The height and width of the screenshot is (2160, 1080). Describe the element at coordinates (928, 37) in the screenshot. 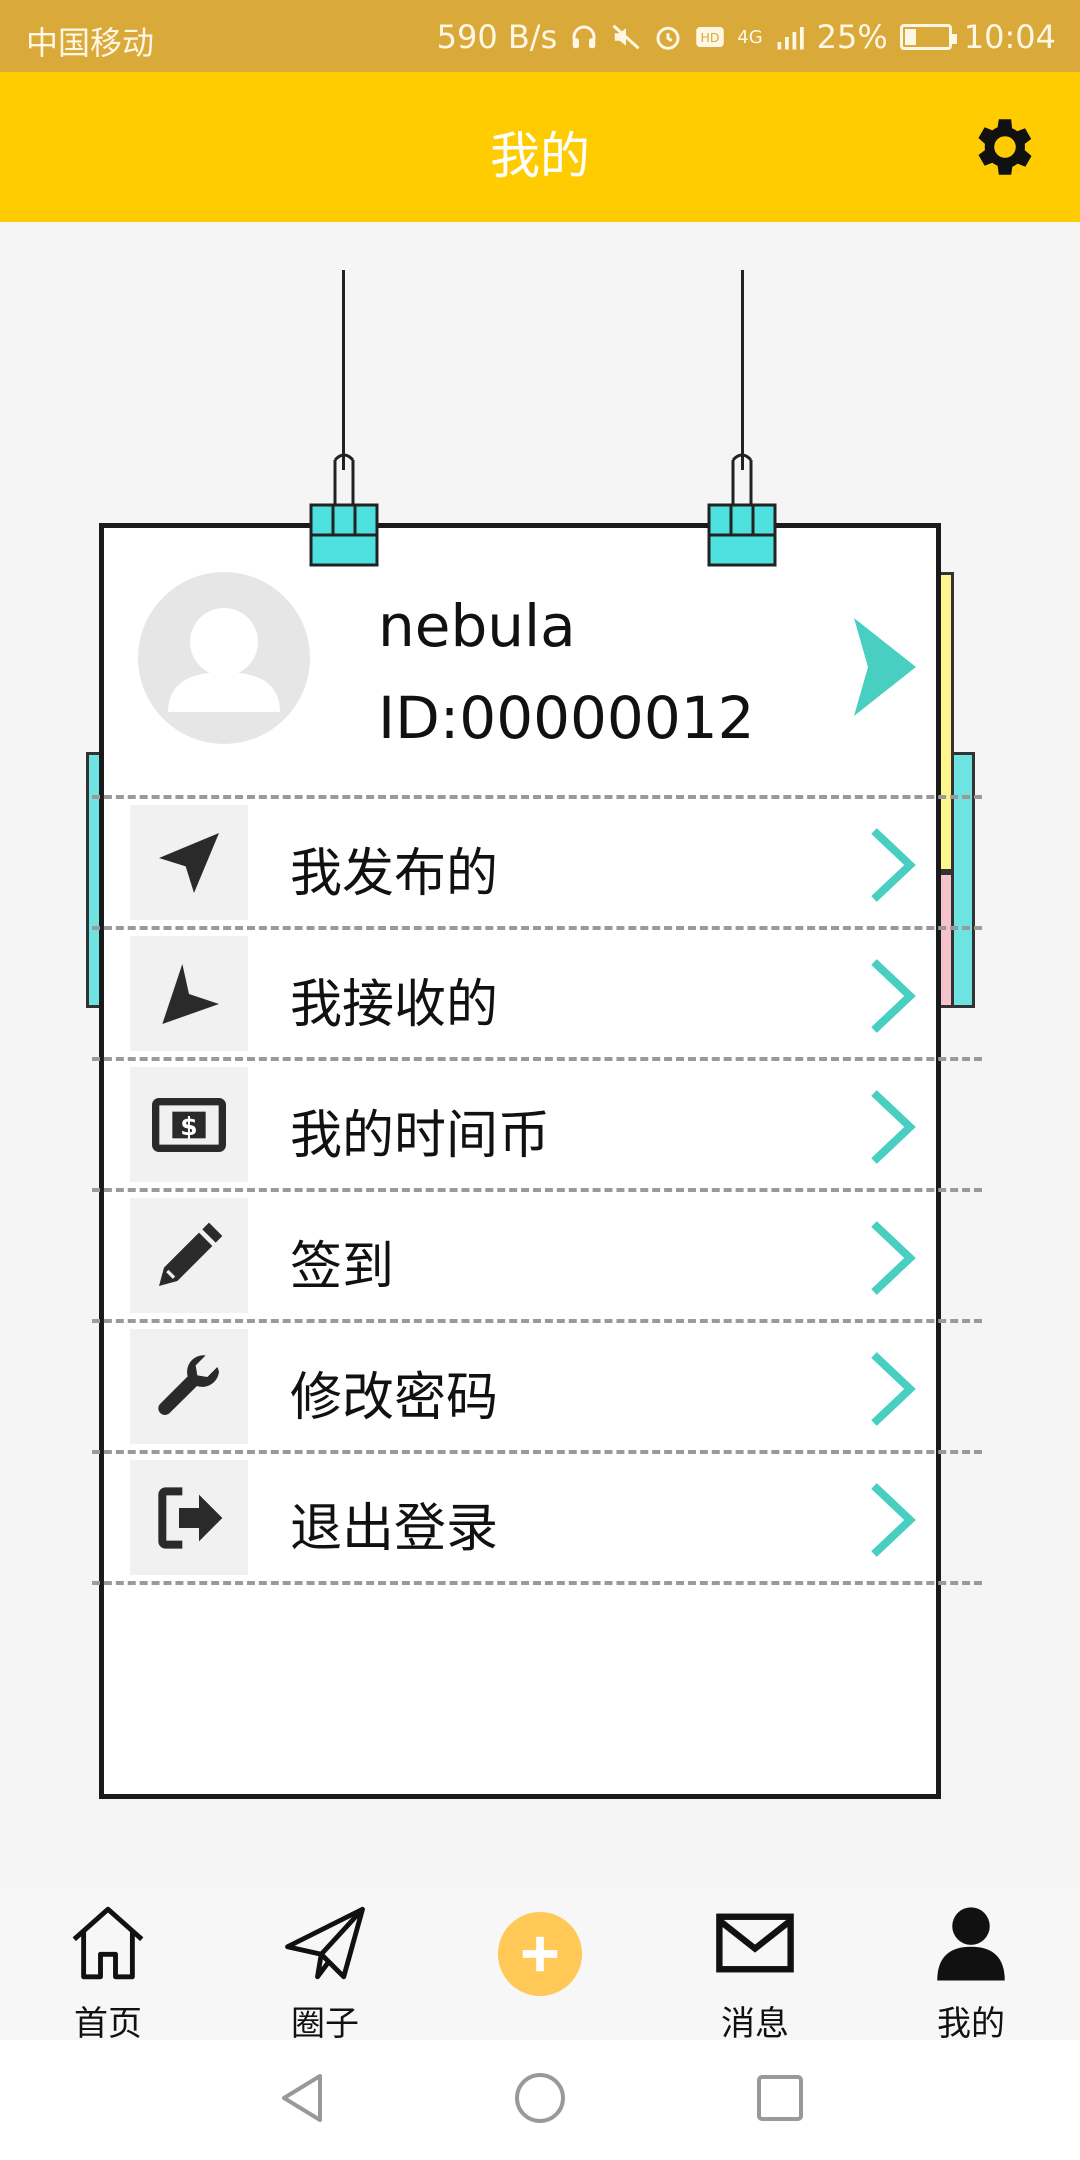

I see `battery-icon` at that location.